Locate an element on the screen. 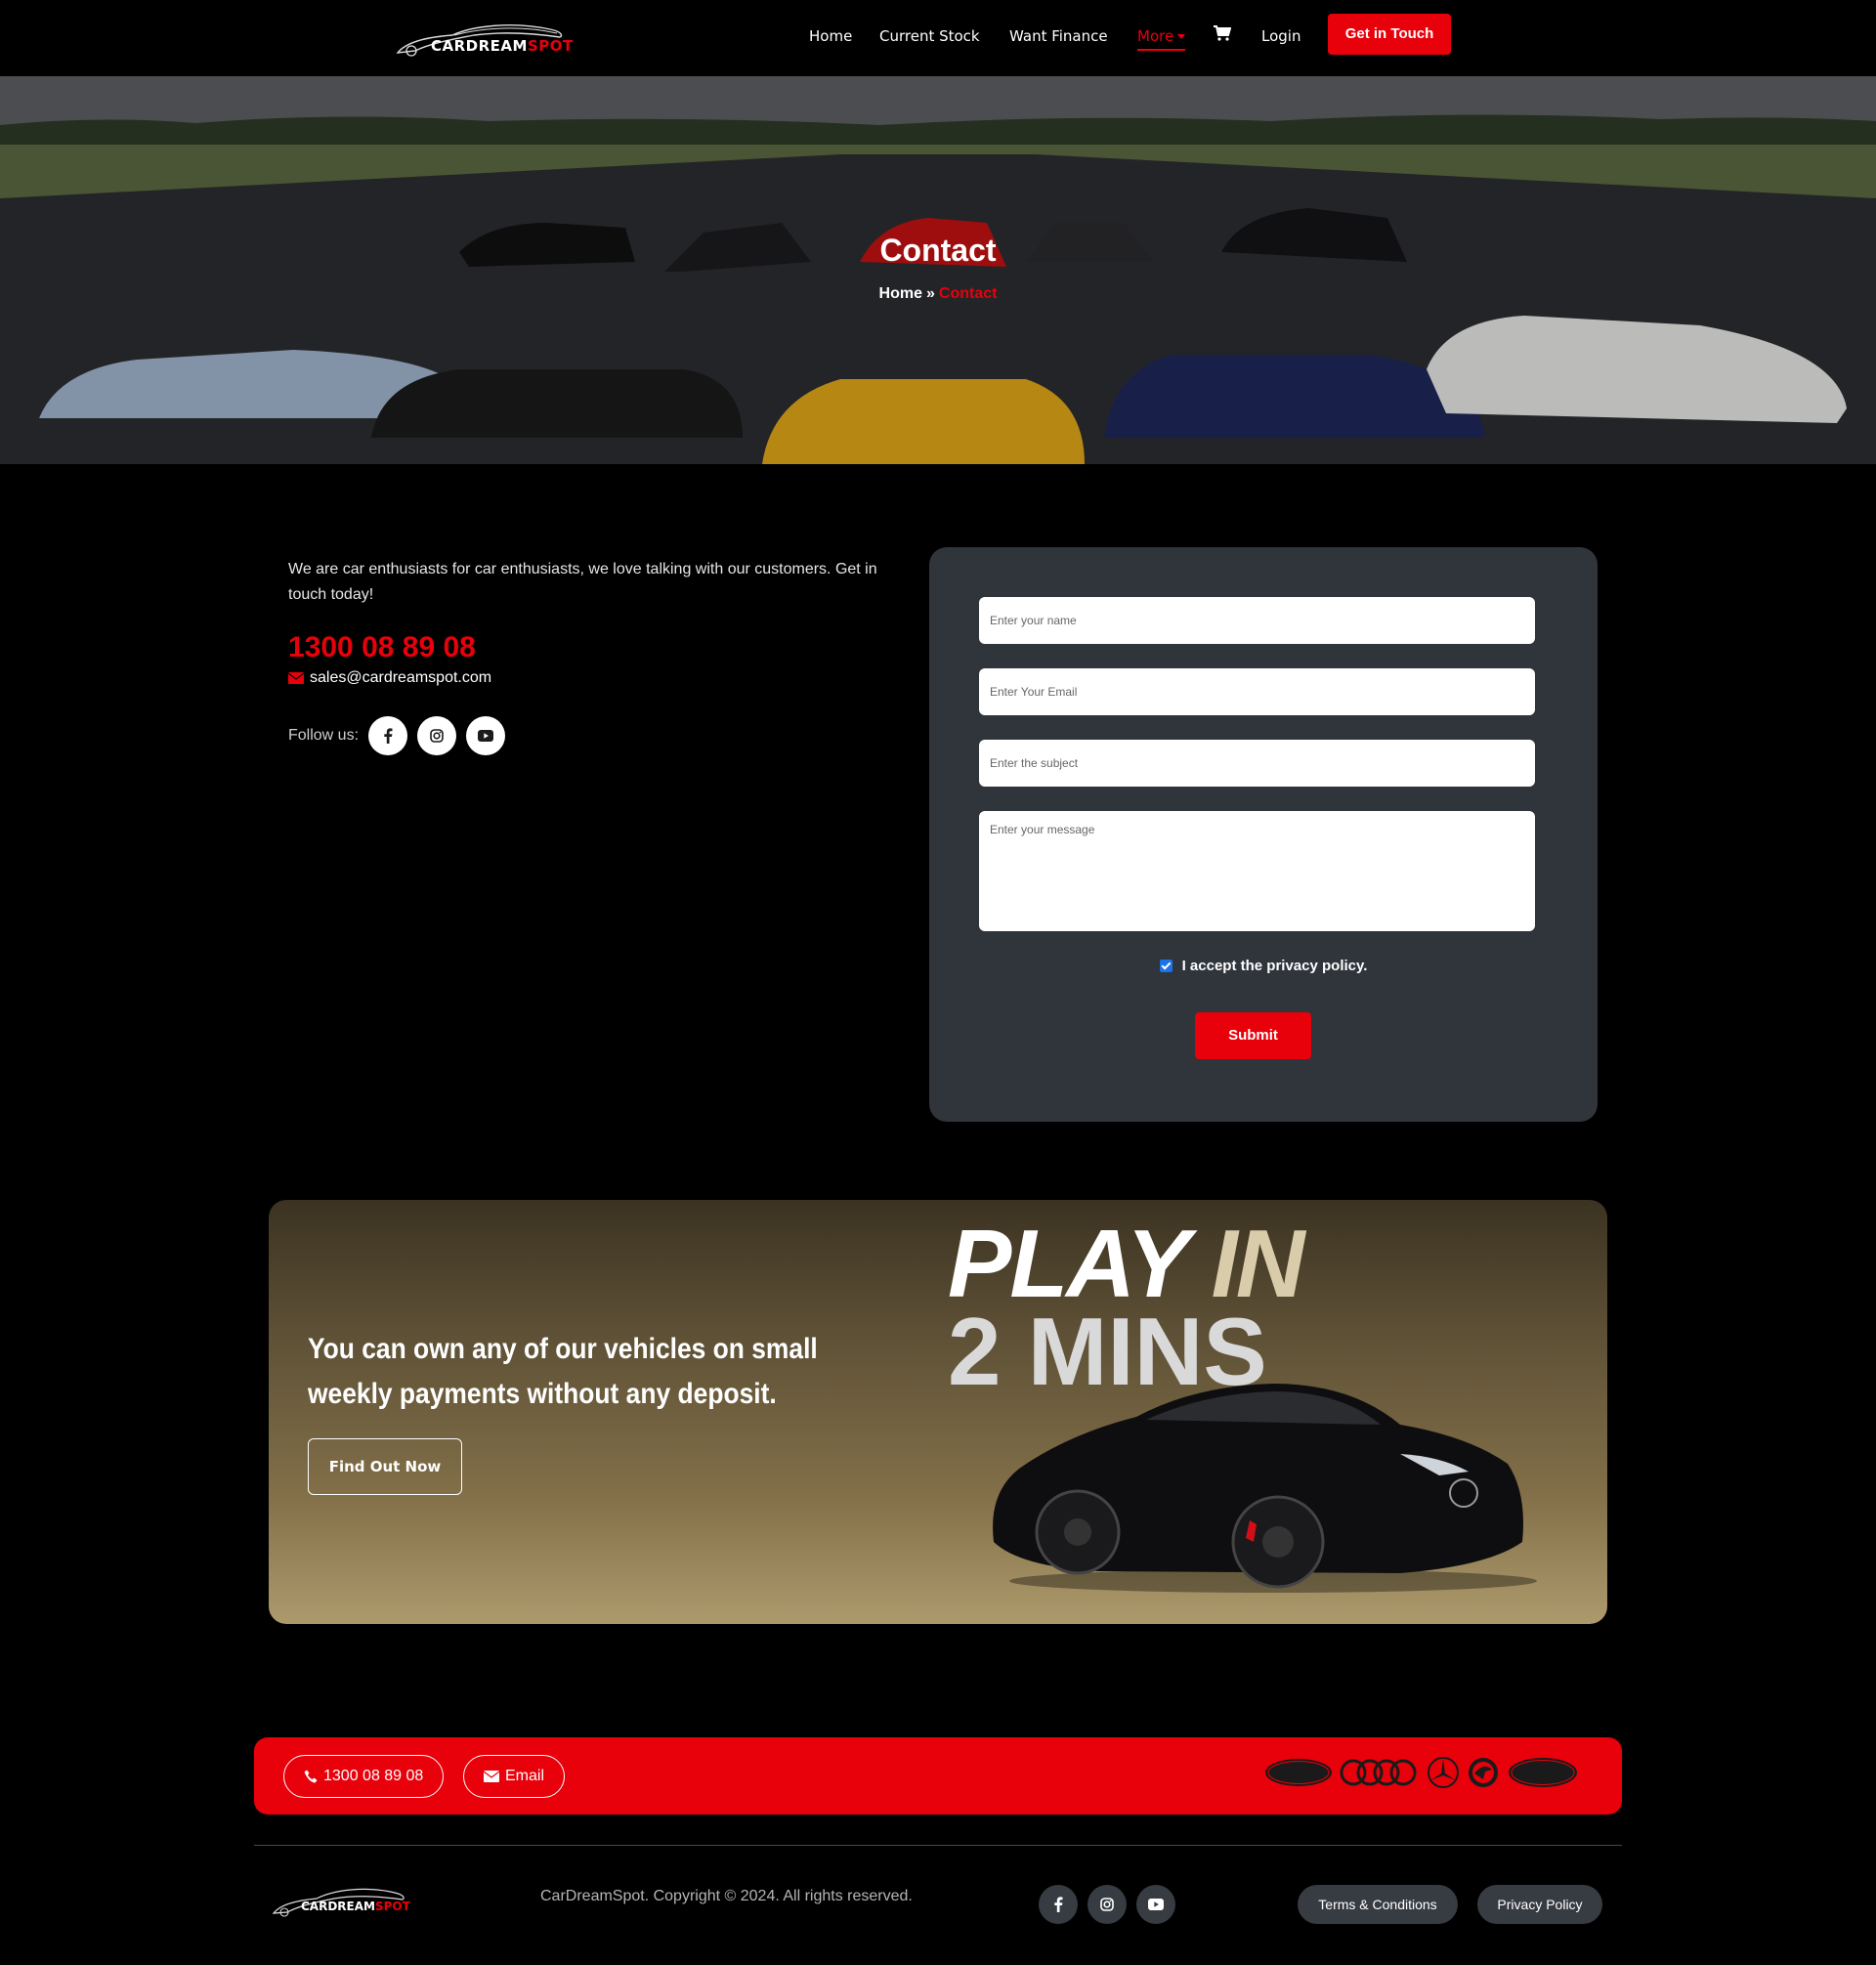 This screenshot has height=1965, width=1876. follow-label: Follow us: is located at coordinates (324, 736).